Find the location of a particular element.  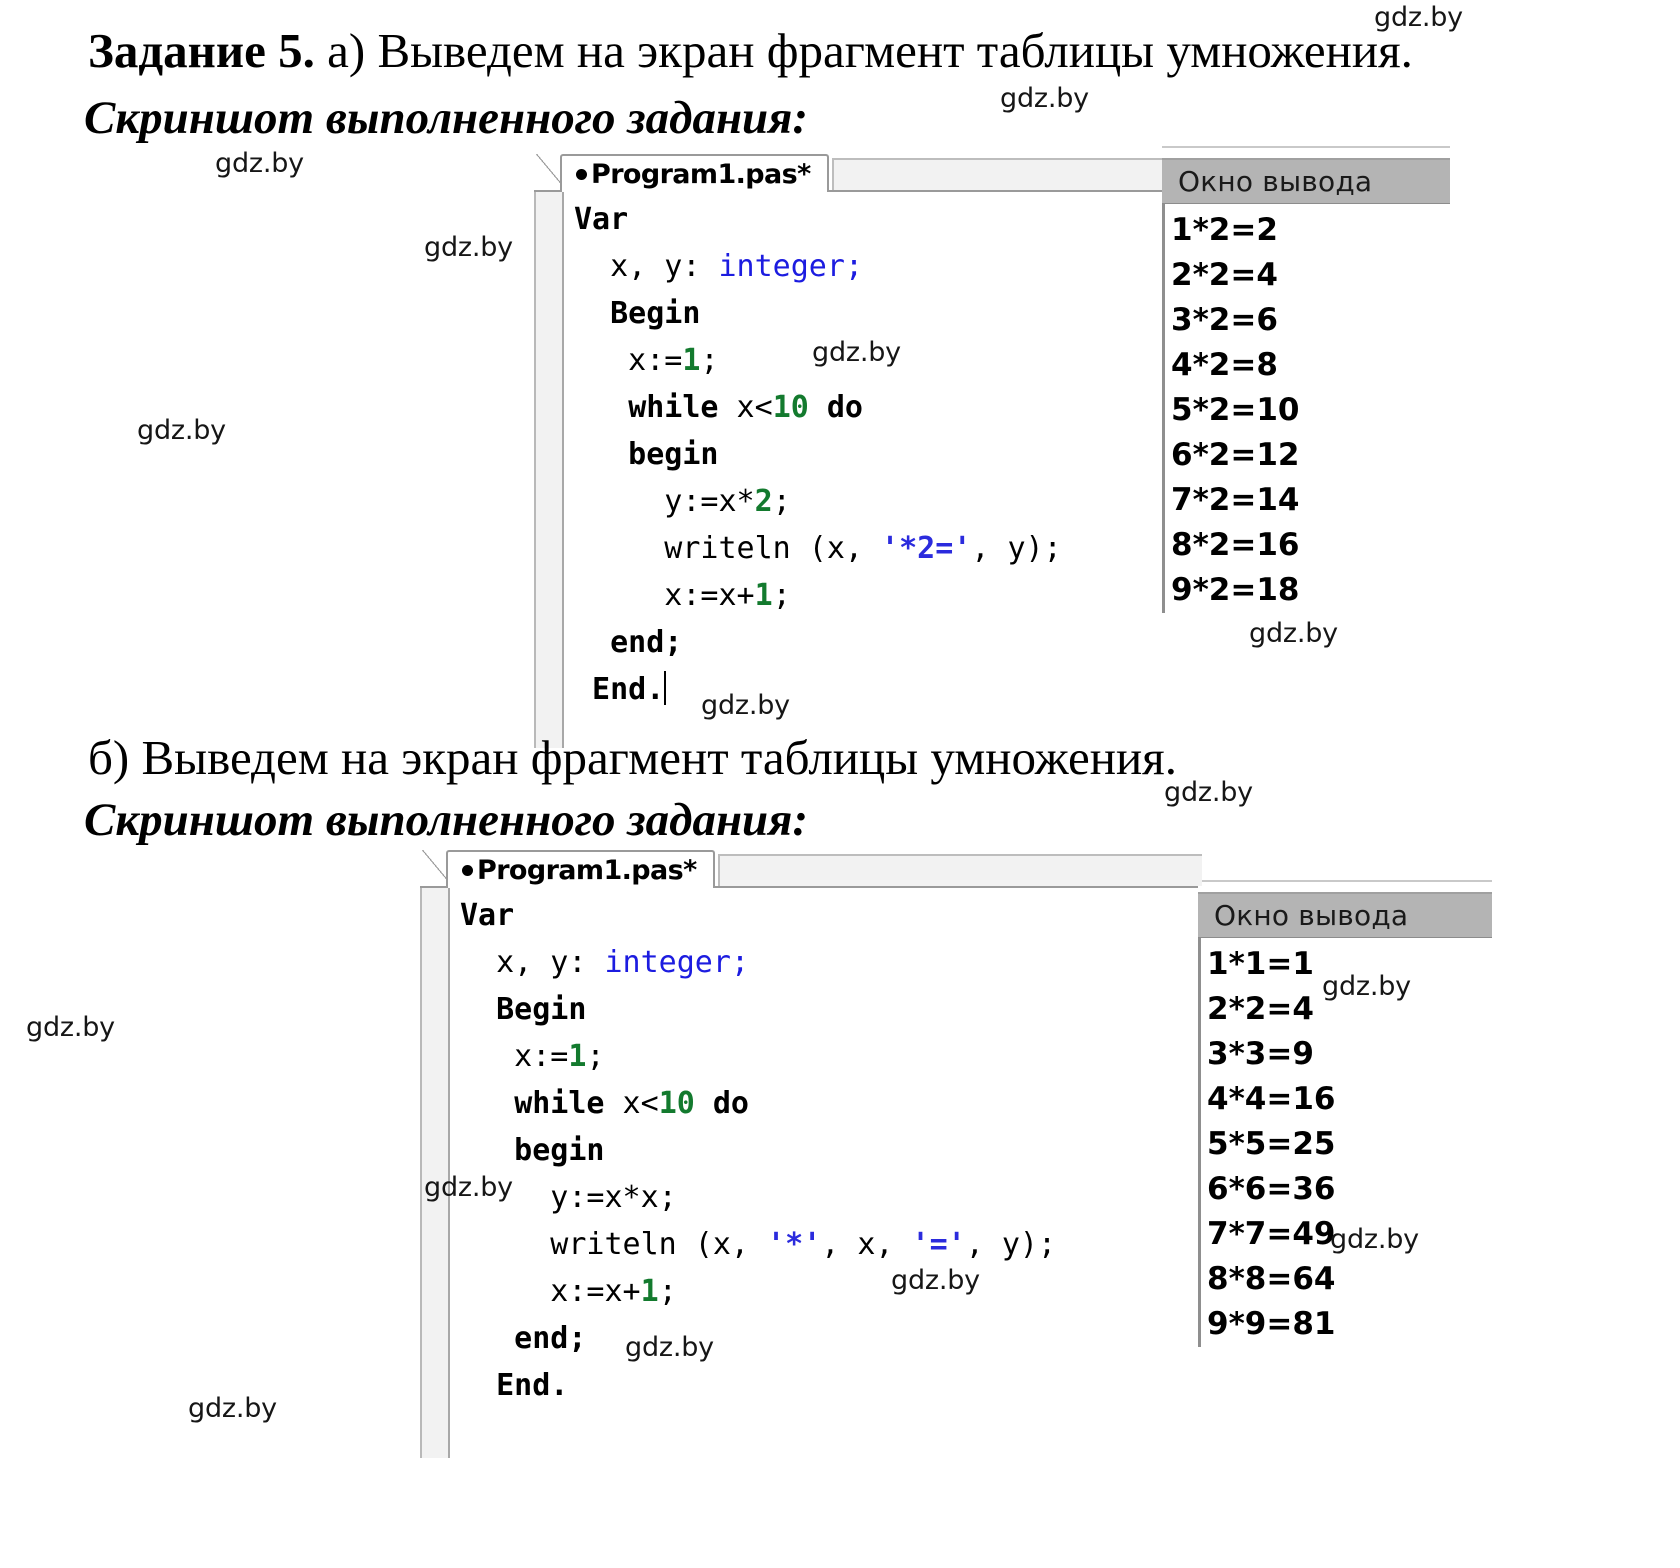

editor-a-gutter is located at coordinates (550, 470).